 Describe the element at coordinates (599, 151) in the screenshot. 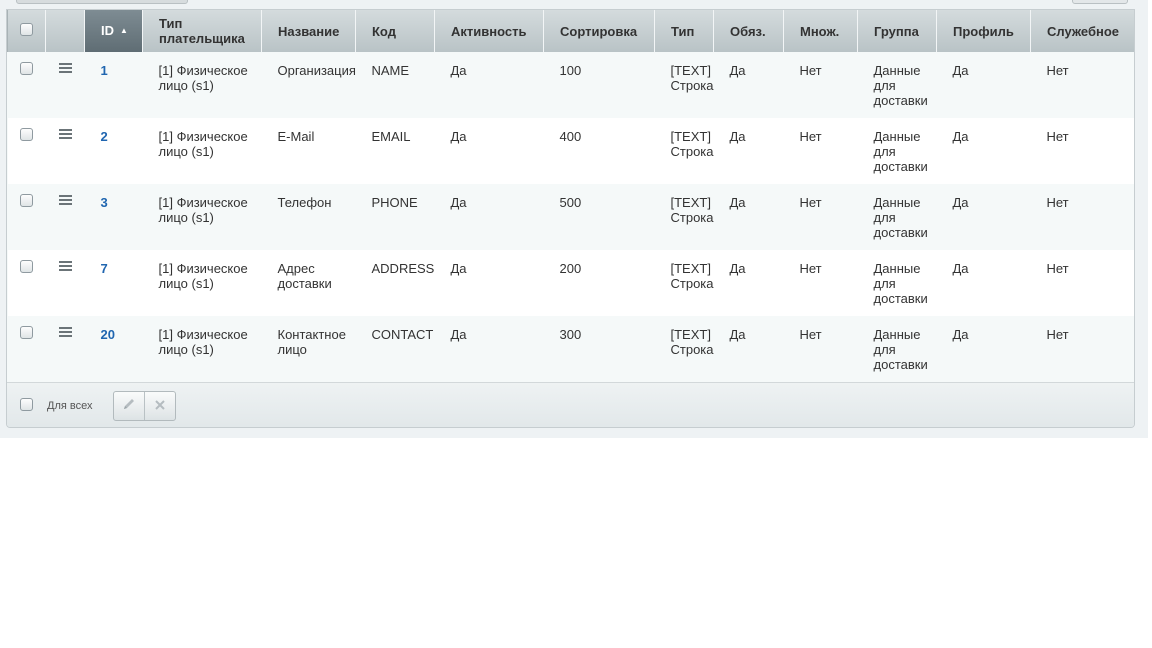

I see `cell-sort: 400` at that location.